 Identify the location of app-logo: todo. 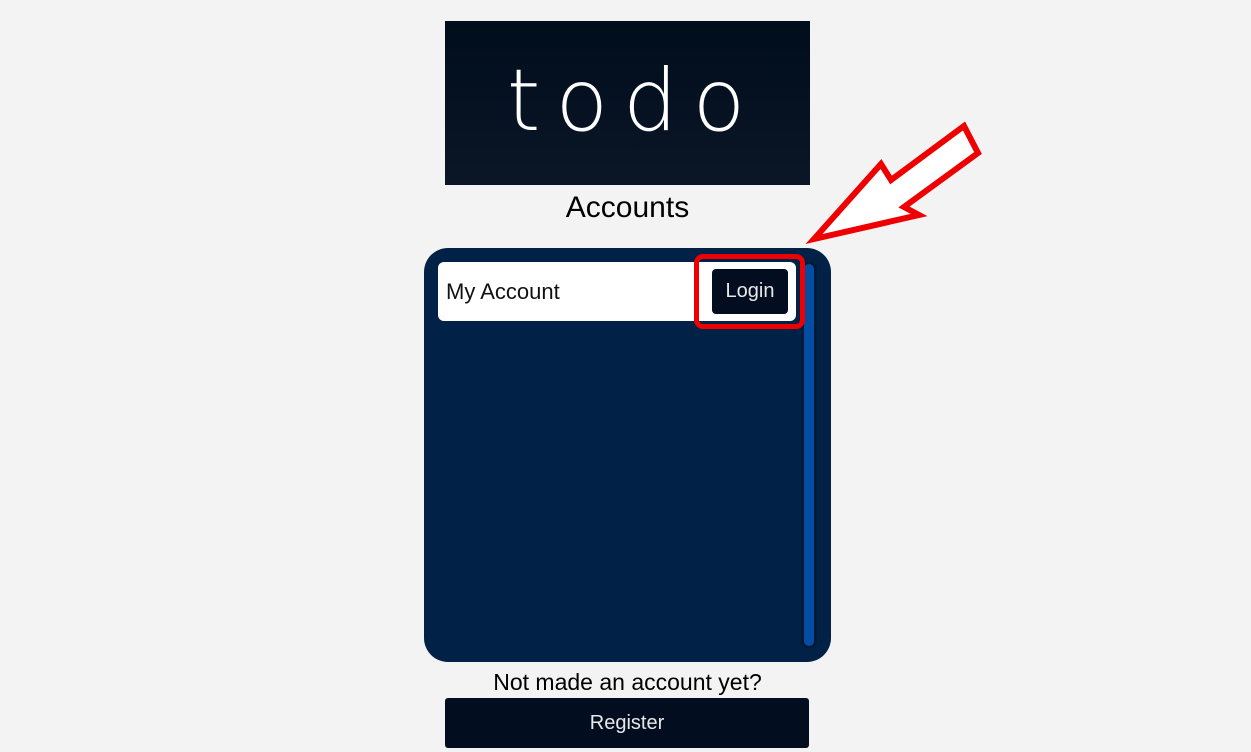
(627, 103).